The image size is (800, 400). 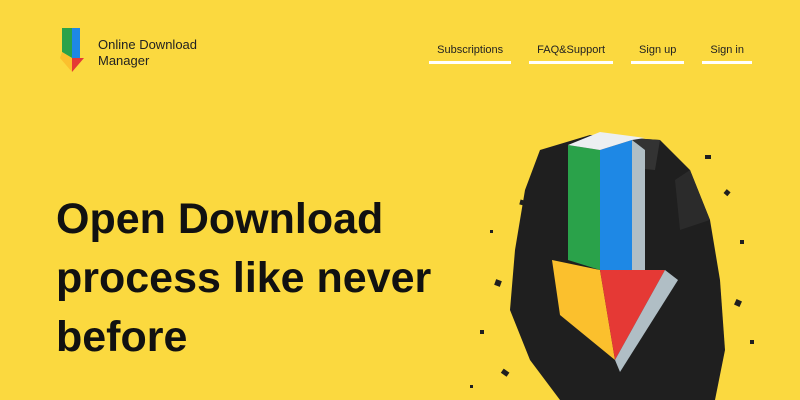 I want to click on hero-line-1: Open Download, so click(x=220, y=219).